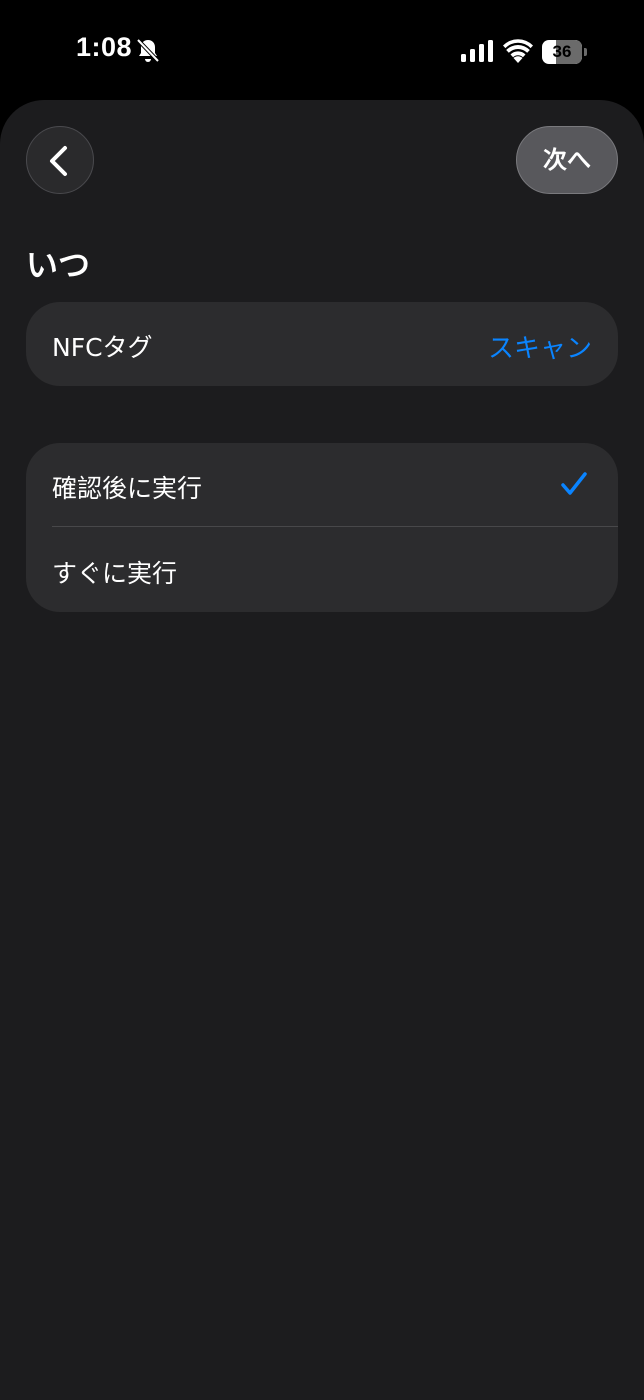 This screenshot has height=1400, width=644. I want to click on battery-percent: 36, so click(562, 51).